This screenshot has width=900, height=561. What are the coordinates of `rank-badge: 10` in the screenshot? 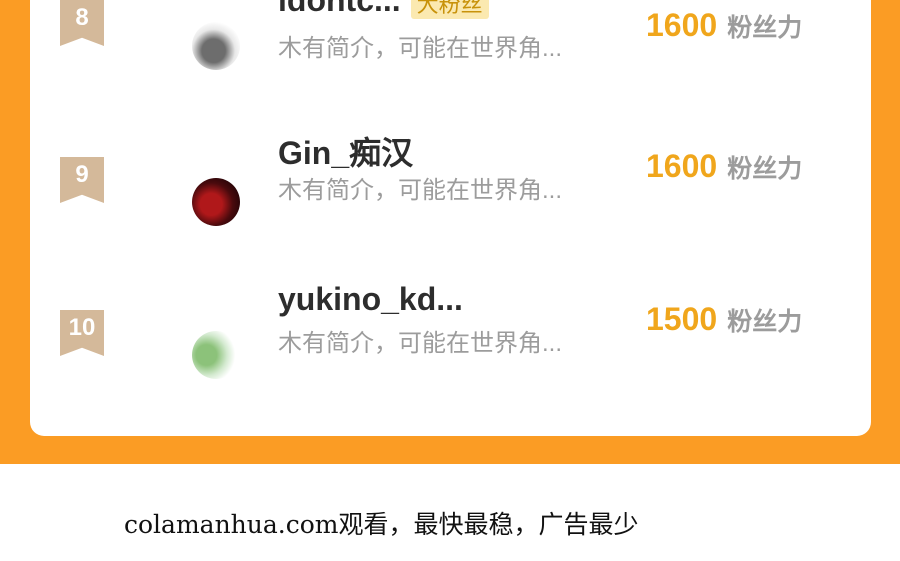 It's located at (82, 333).